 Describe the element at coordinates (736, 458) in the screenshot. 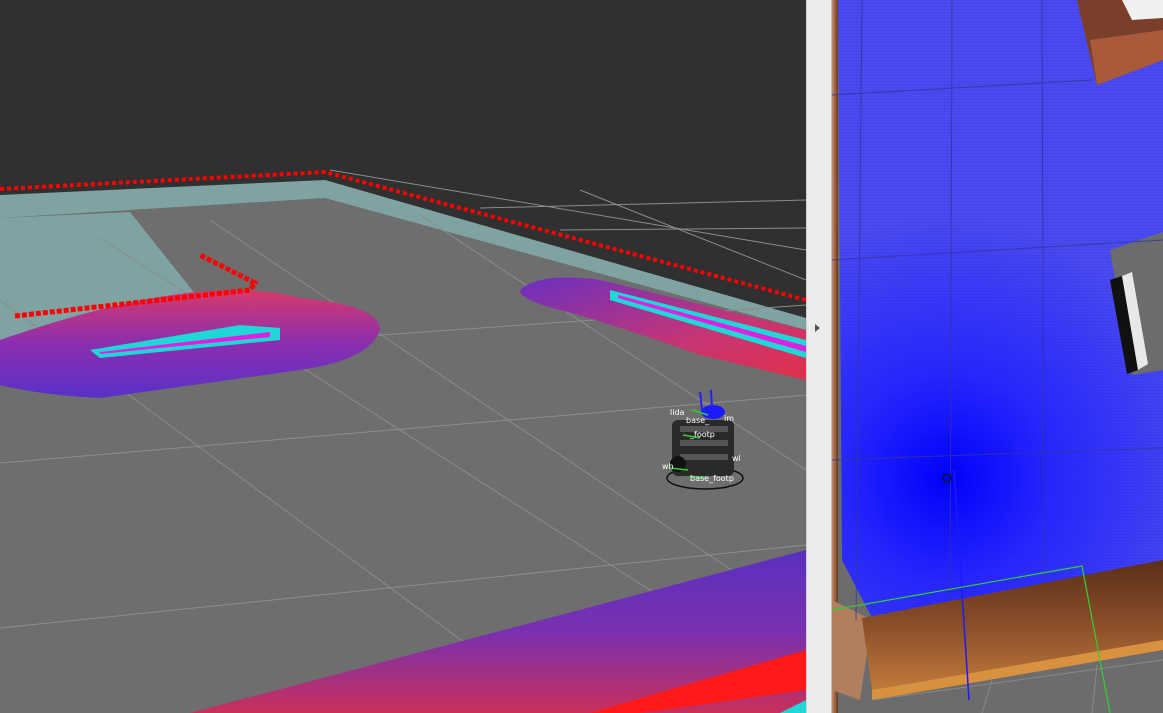

I see `frame-label: wl` at that location.